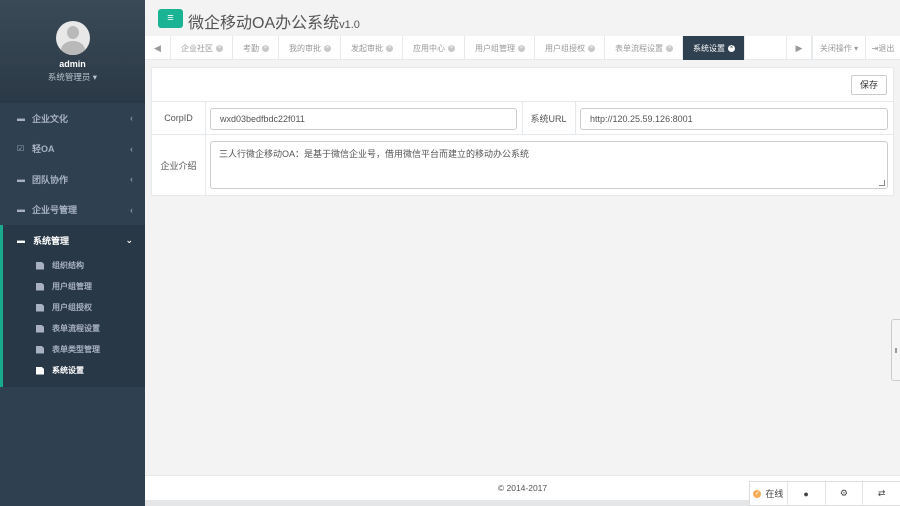 This screenshot has width=900, height=506. What do you see at coordinates (158, 48) in the screenshot?
I see `tab-scroll-left-button: ◀` at bounding box center [158, 48].